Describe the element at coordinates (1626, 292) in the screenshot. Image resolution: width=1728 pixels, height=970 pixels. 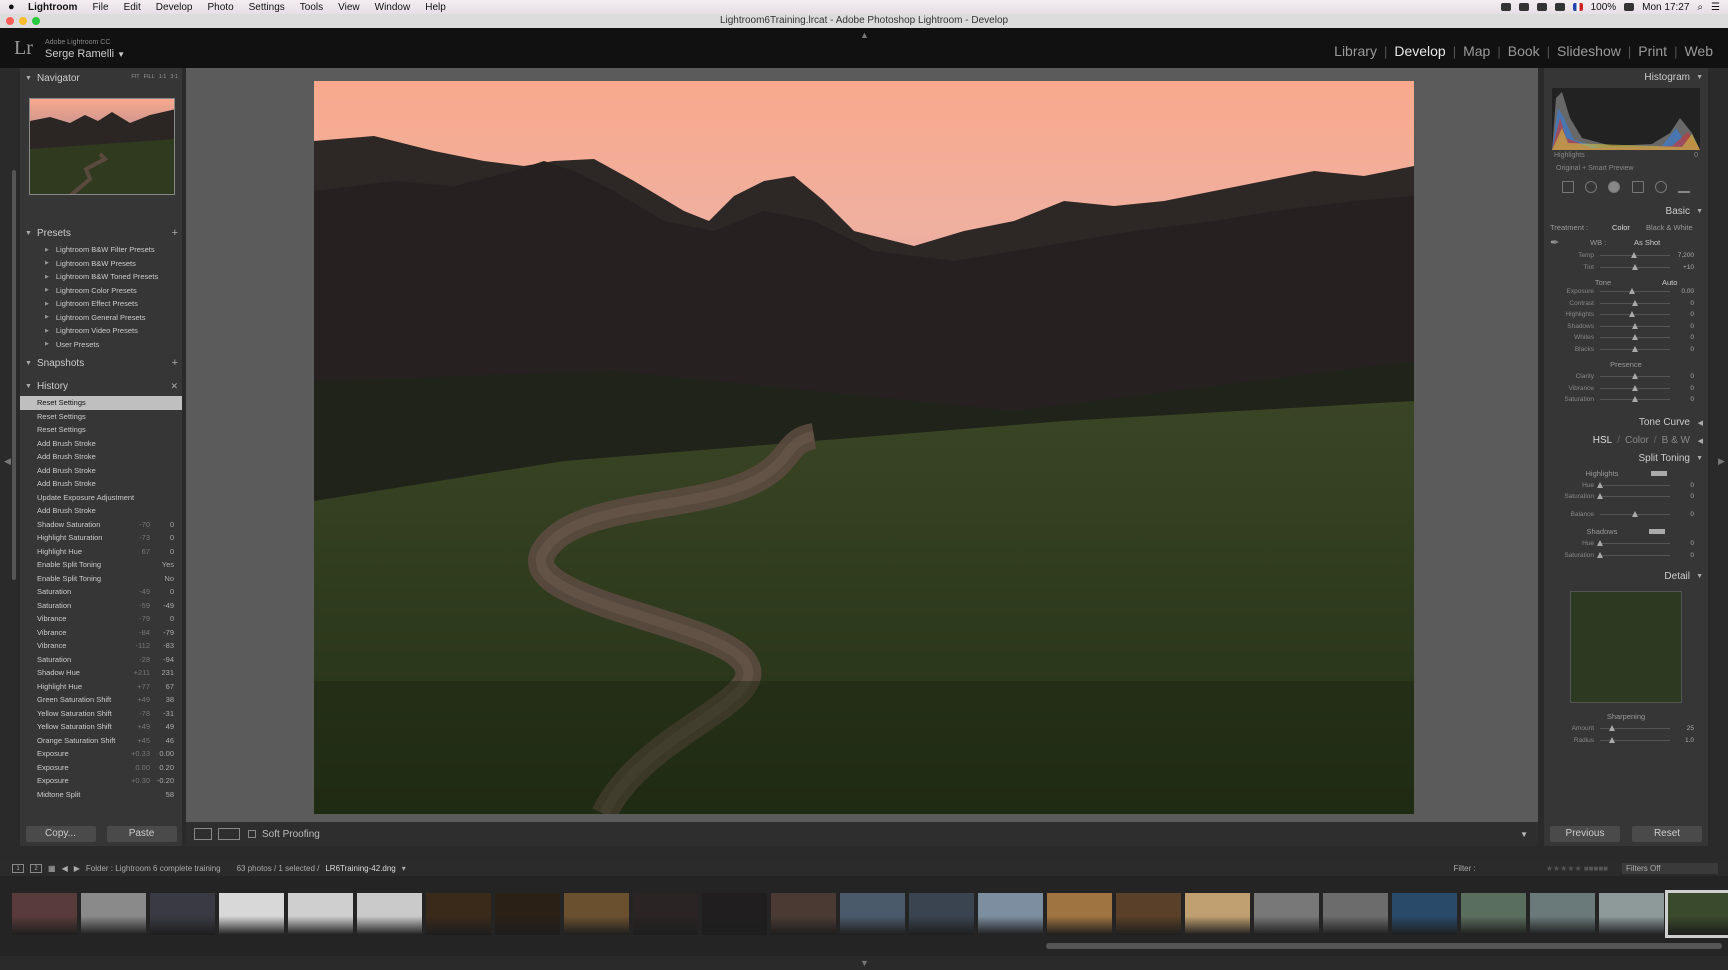
I see `slider-row: Exposure 0.00` at that location.